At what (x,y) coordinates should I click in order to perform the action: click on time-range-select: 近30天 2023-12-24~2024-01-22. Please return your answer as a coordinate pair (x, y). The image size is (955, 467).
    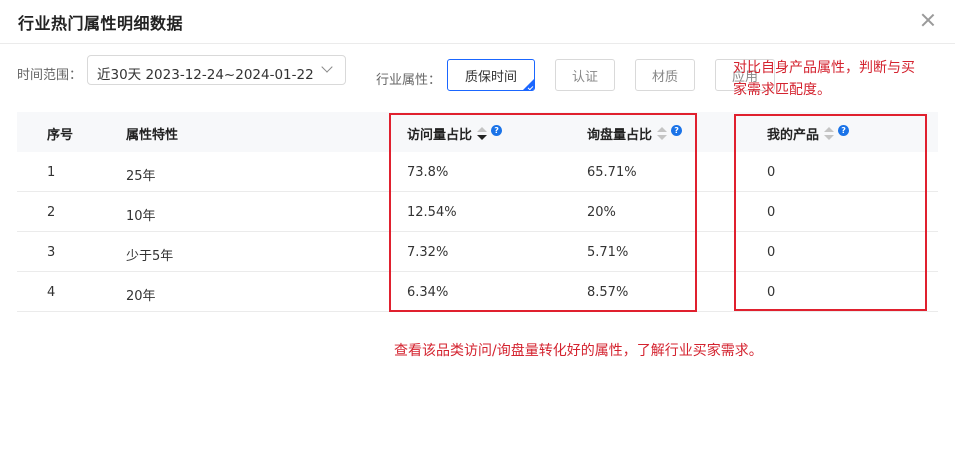
    Looking at the image, I should click on (216, 70).